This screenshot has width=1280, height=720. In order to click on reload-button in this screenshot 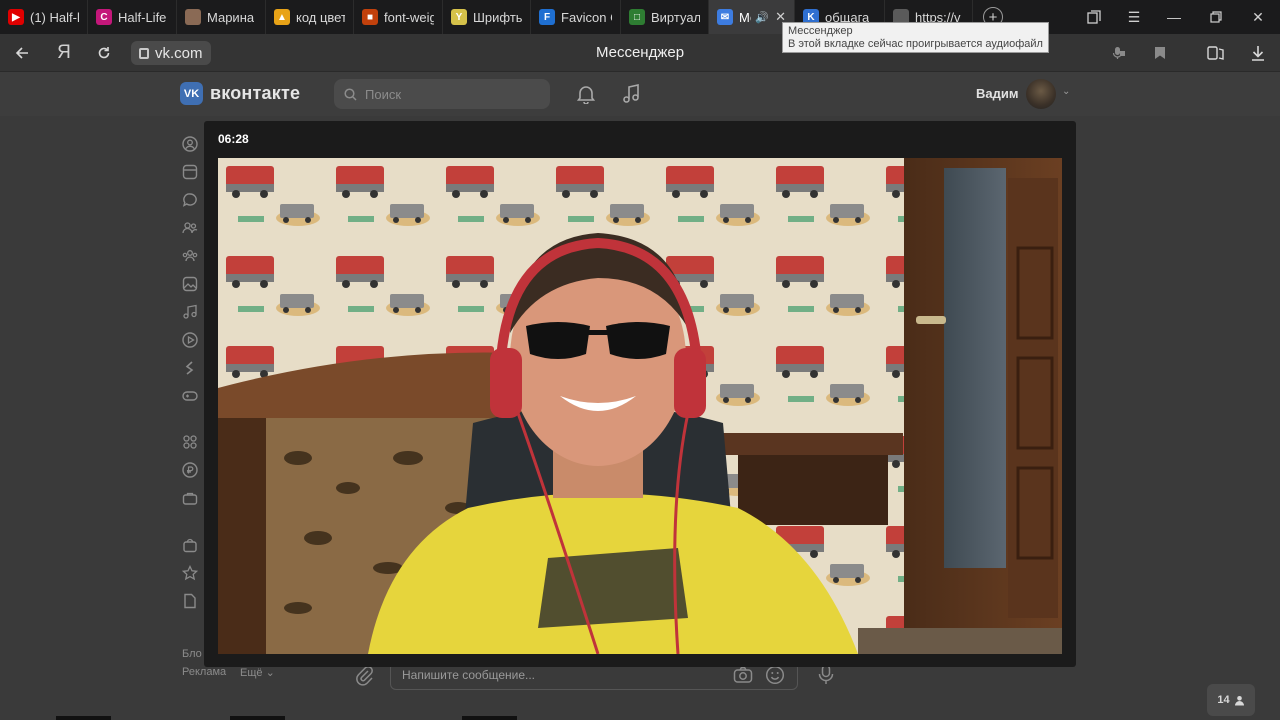, I will do `click(104, 53)`.